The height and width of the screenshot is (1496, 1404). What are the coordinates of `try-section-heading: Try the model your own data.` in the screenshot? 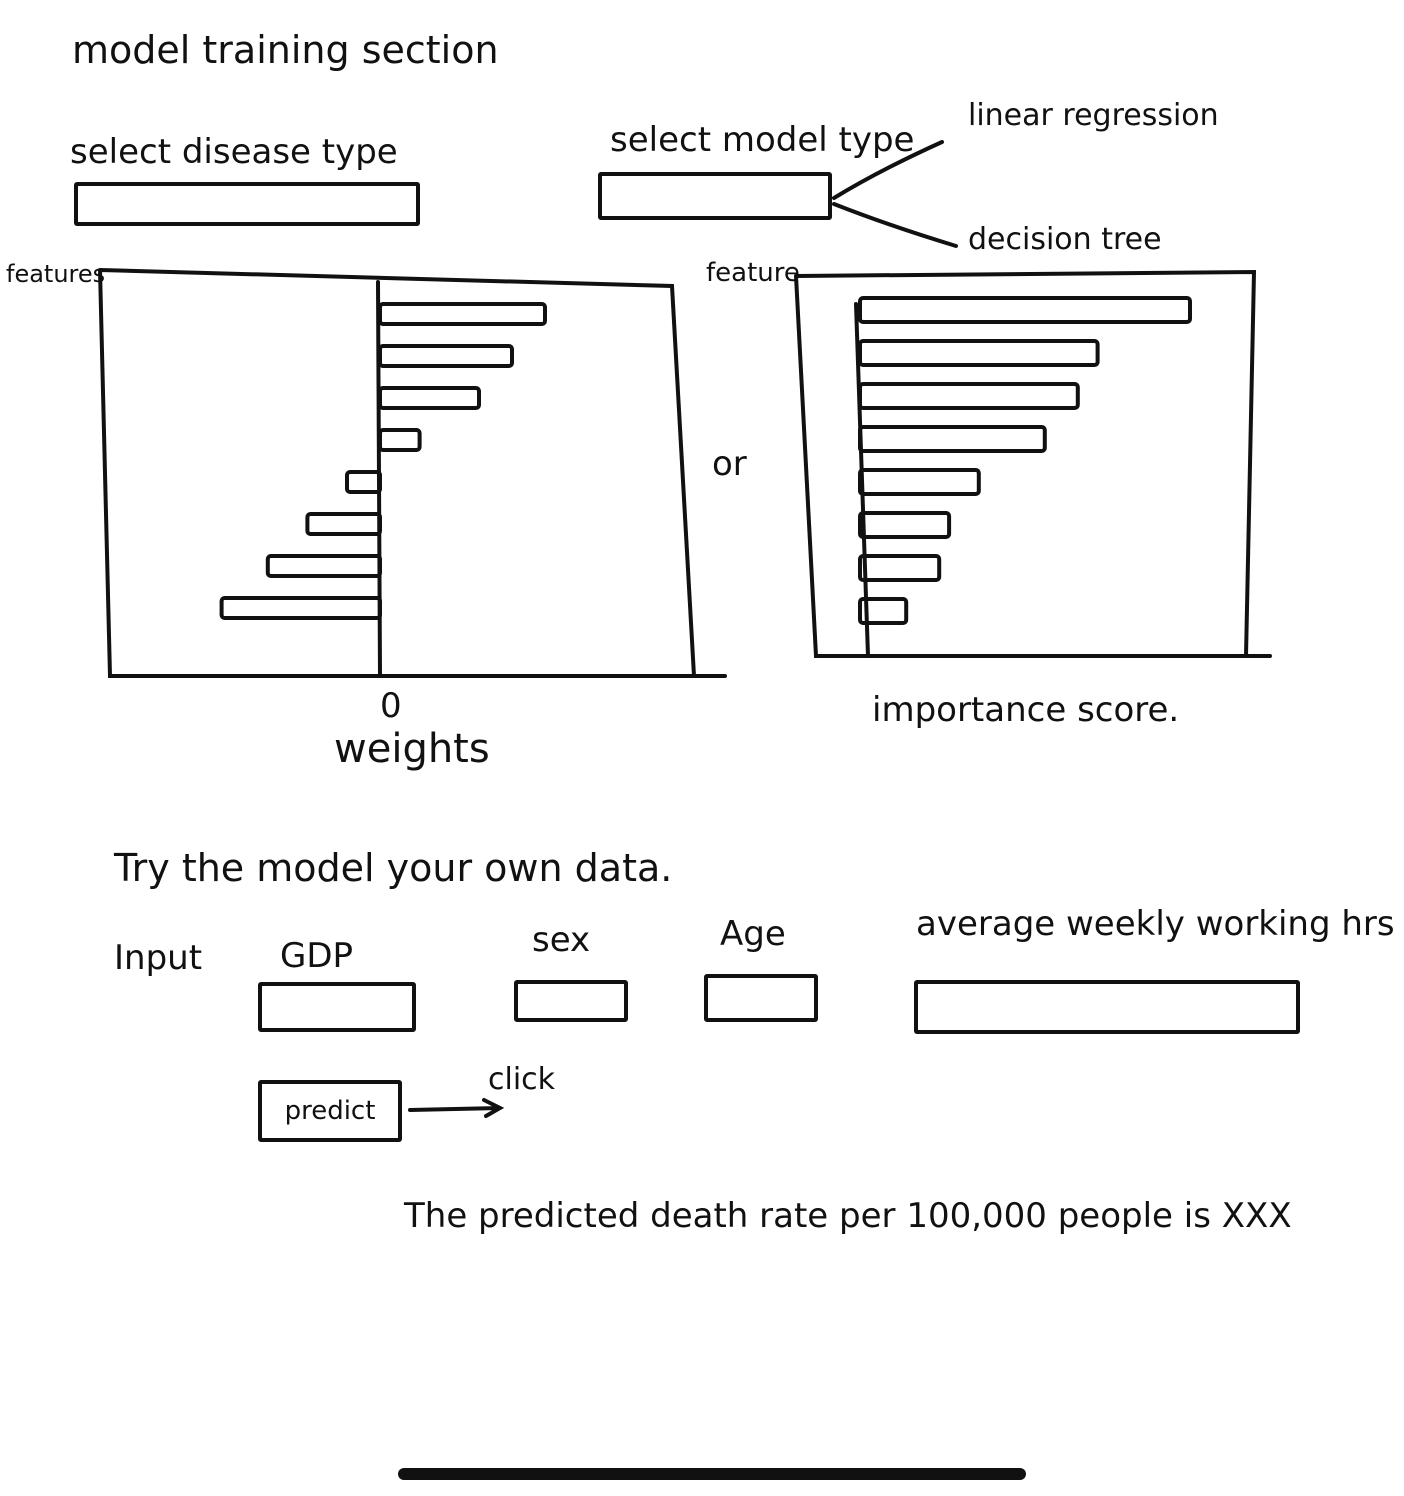 It's located at (393, 868).